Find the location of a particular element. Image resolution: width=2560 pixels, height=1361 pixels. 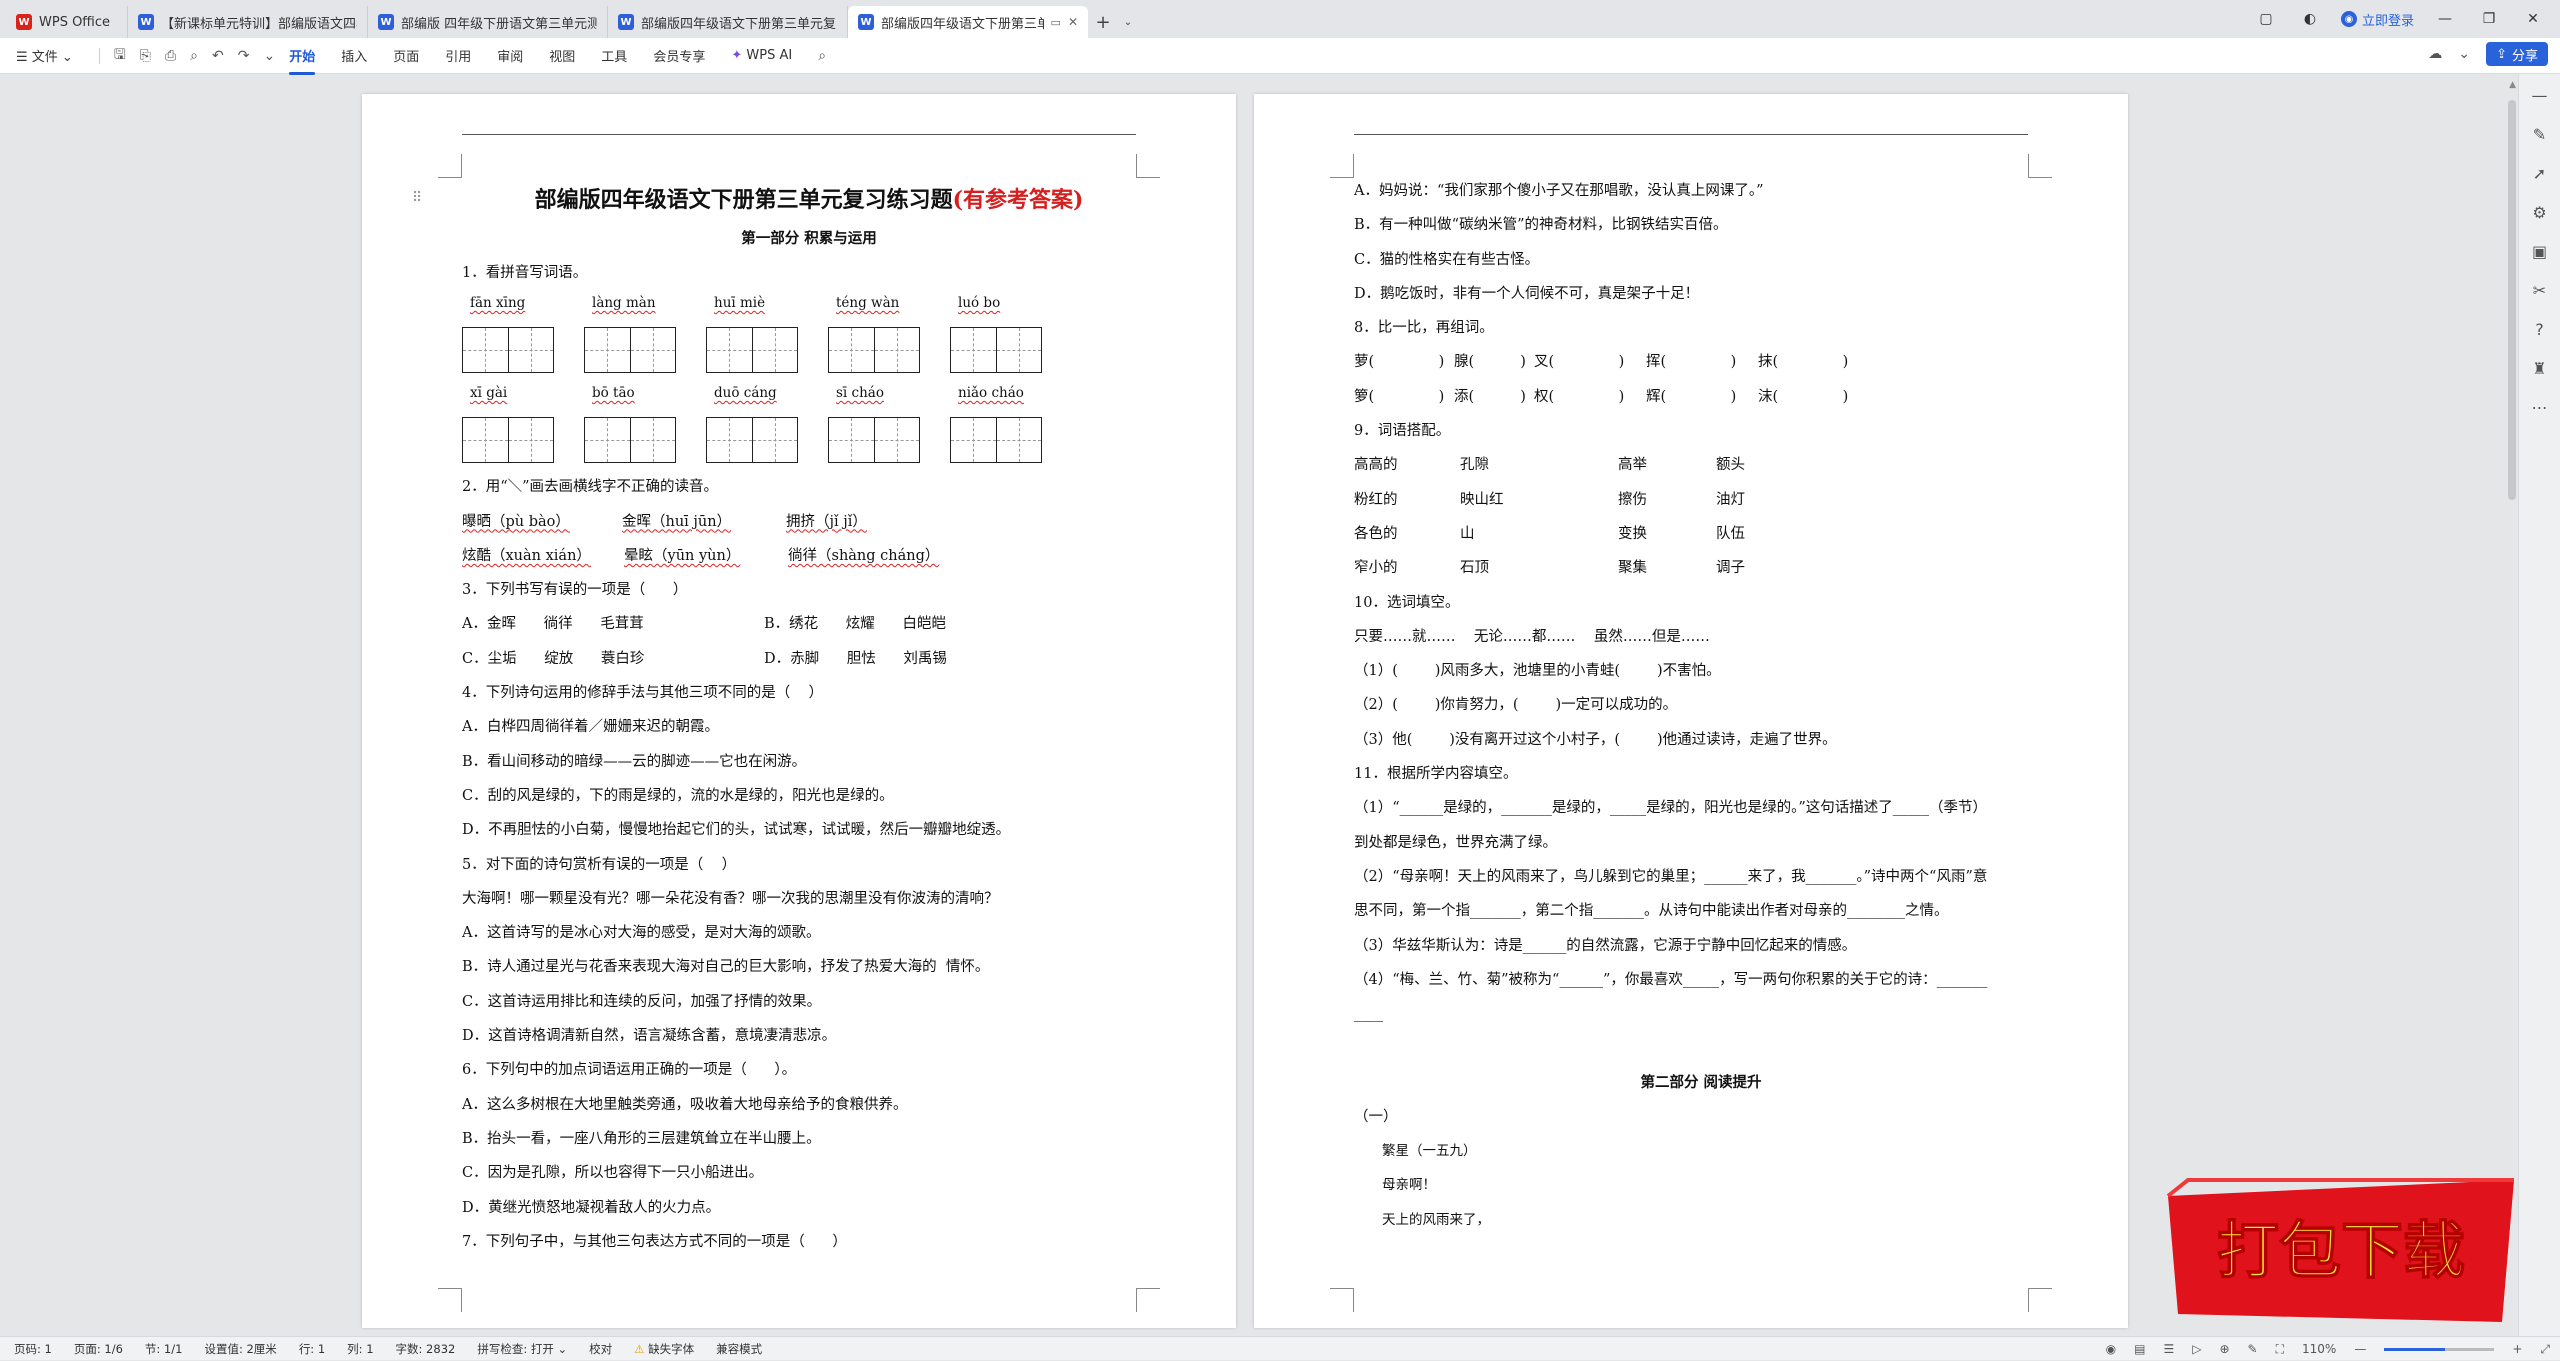

share-button: ⇪分享 is located at coordinates (2517, 54).